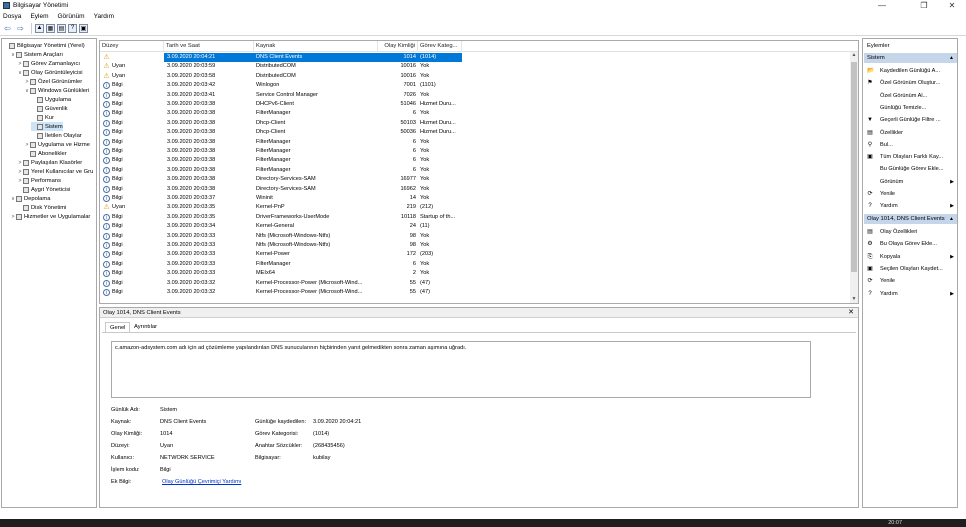  What do you see at coordinates (851, 313) in the screenshot?
I see `close-details-icon: ✕` at bounding box center [851, 313].